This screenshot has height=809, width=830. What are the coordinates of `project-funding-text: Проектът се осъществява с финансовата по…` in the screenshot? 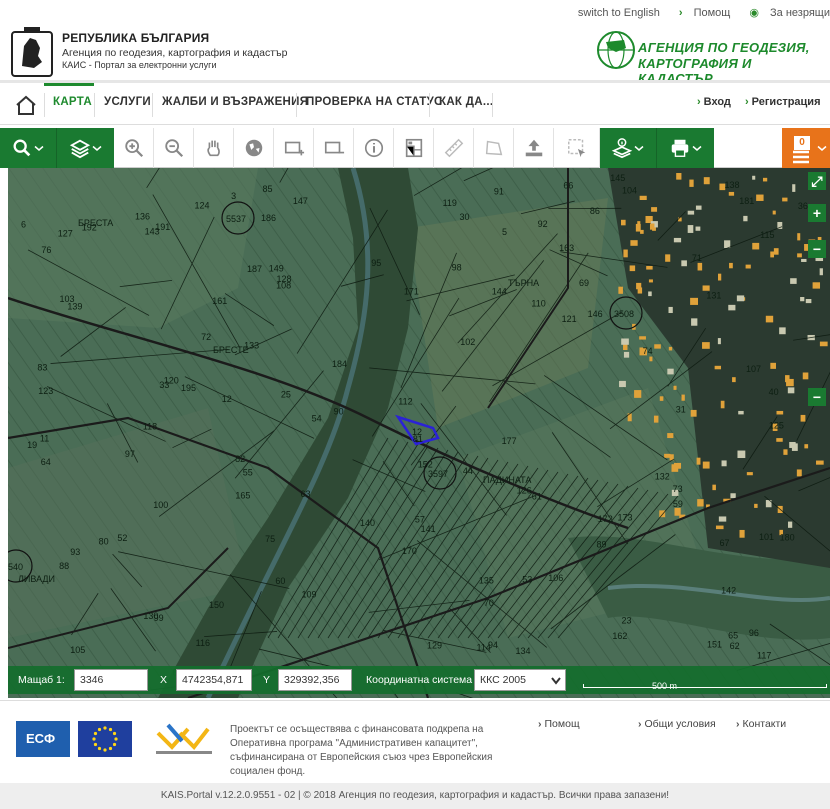 It's located at (370, 751).